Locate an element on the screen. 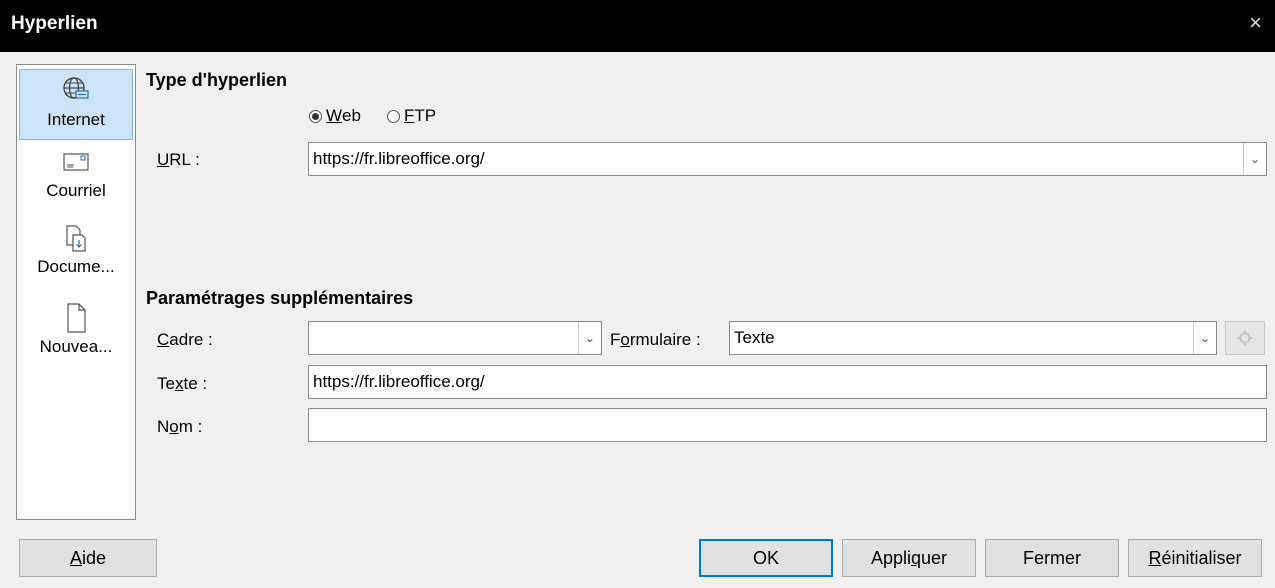 The height and width of the screenshot is (588, 1275). radio-ftp-indicator is located at coordinates (393, 116).